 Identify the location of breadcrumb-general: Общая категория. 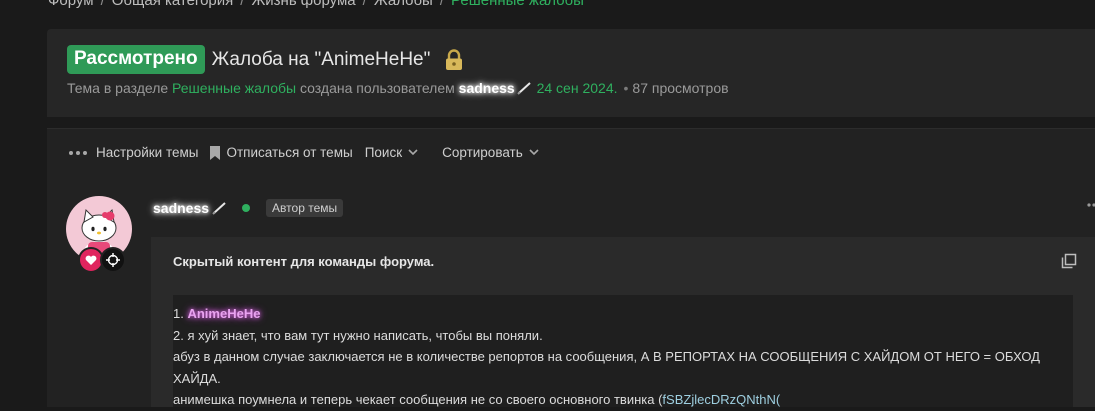
(173, 4).